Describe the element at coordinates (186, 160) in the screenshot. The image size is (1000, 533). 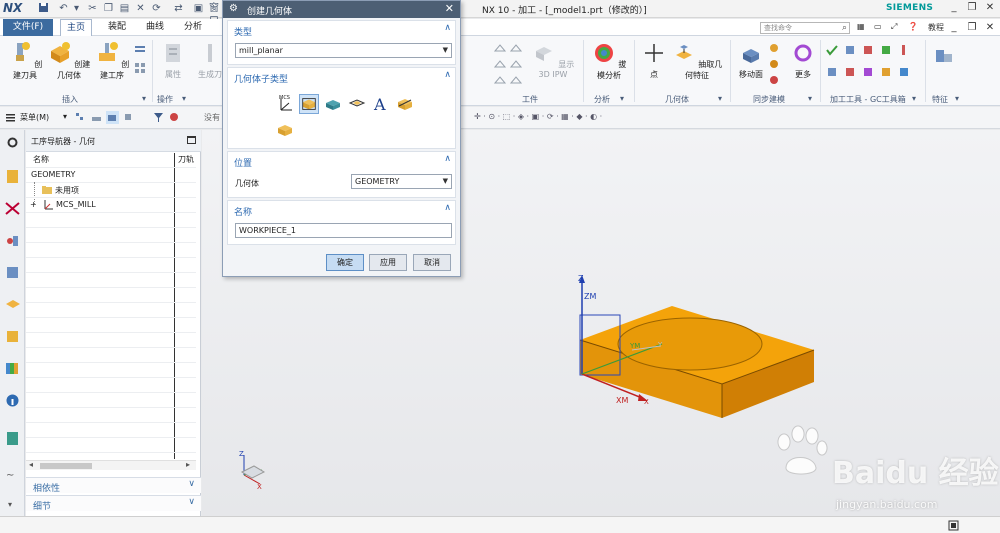
I see `column-toolpath-header: 刀轨` at that location.